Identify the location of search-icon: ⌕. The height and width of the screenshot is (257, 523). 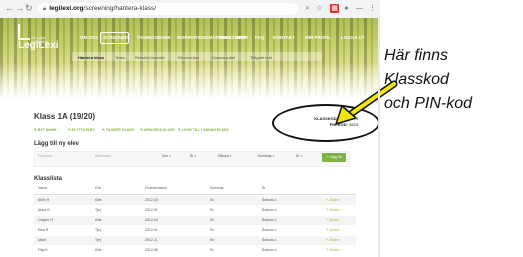
(307, 8).